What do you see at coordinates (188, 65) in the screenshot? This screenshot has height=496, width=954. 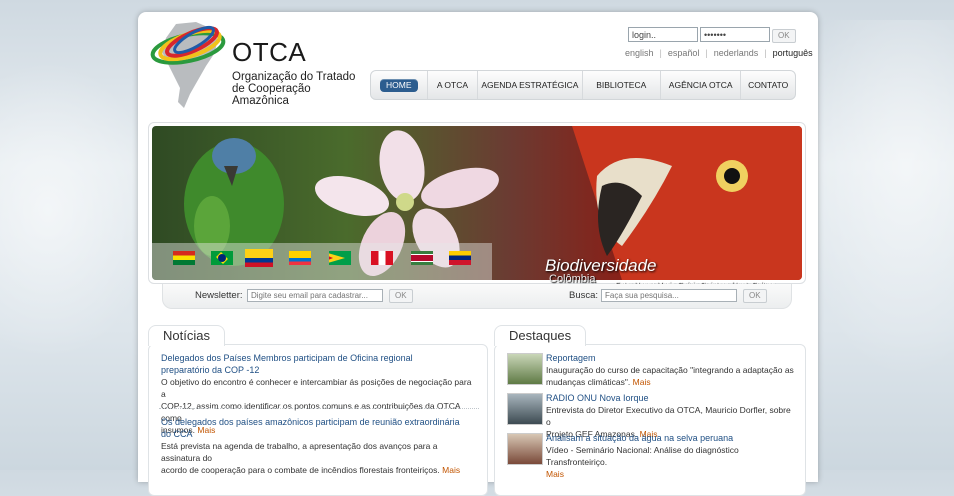 I see `south-america-map-icon` at bounding box center [188, 65].